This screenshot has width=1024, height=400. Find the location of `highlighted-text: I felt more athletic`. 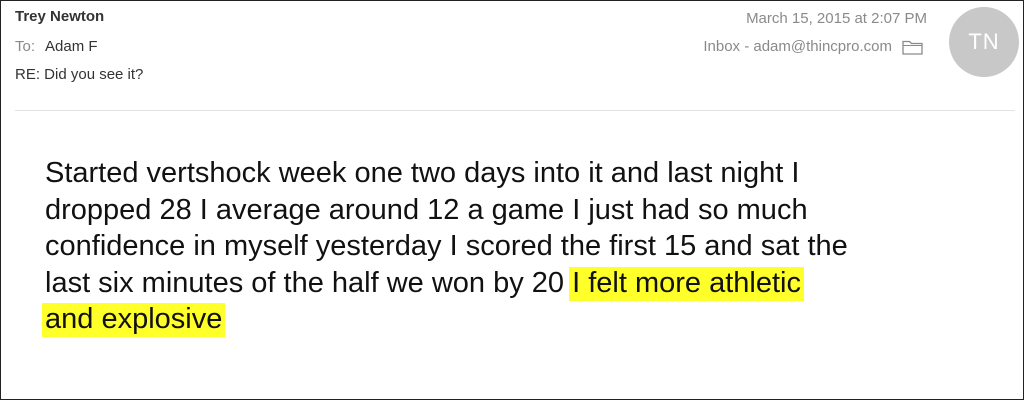

highlighted-text: I felt more athletic is located at coordinates (686, 283).